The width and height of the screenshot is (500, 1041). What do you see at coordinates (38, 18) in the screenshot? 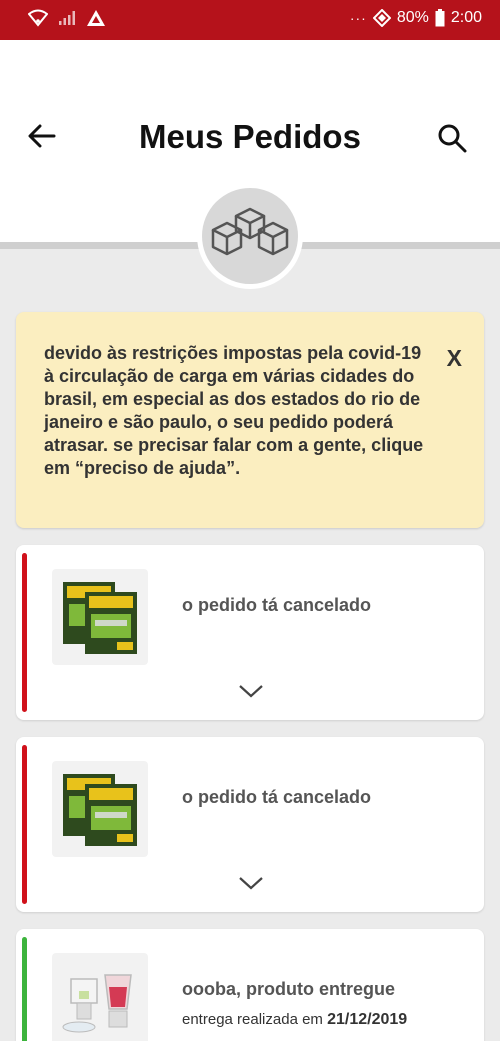
I see `wifi-icon` at bounding box center [38, 18].